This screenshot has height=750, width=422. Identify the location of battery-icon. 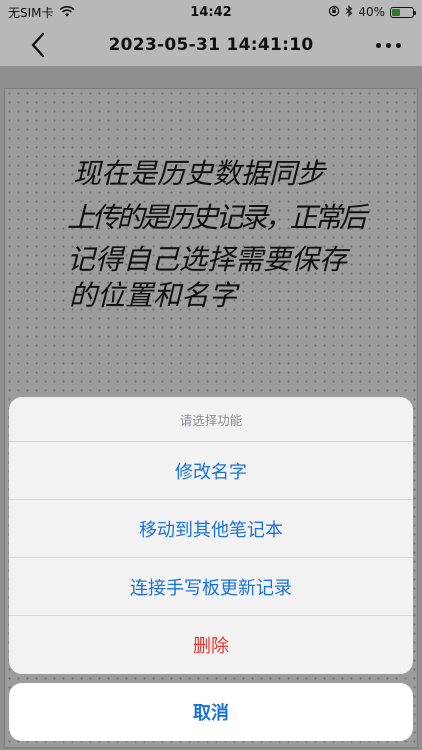
(403, 12).